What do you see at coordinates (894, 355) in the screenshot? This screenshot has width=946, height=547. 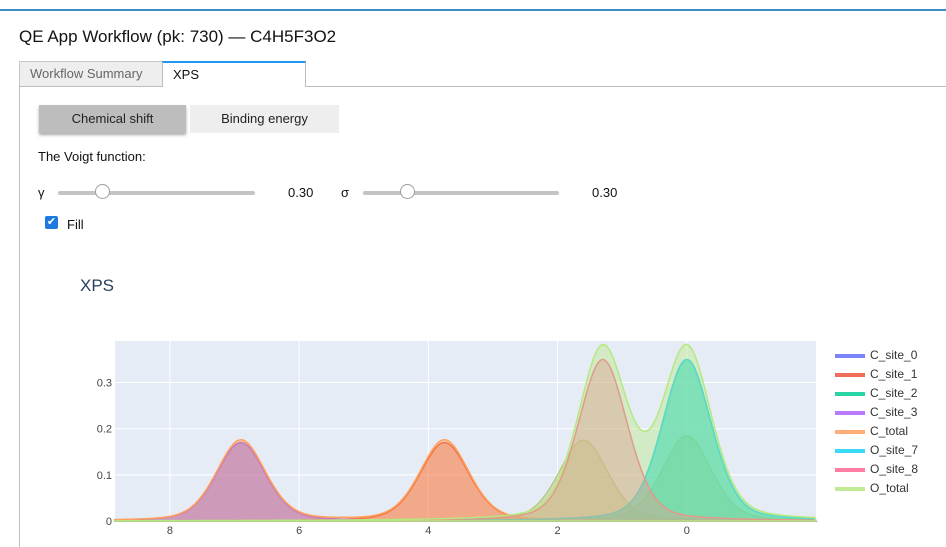 I see `legend-label: C_site_0` at bounding box center [894, 355].